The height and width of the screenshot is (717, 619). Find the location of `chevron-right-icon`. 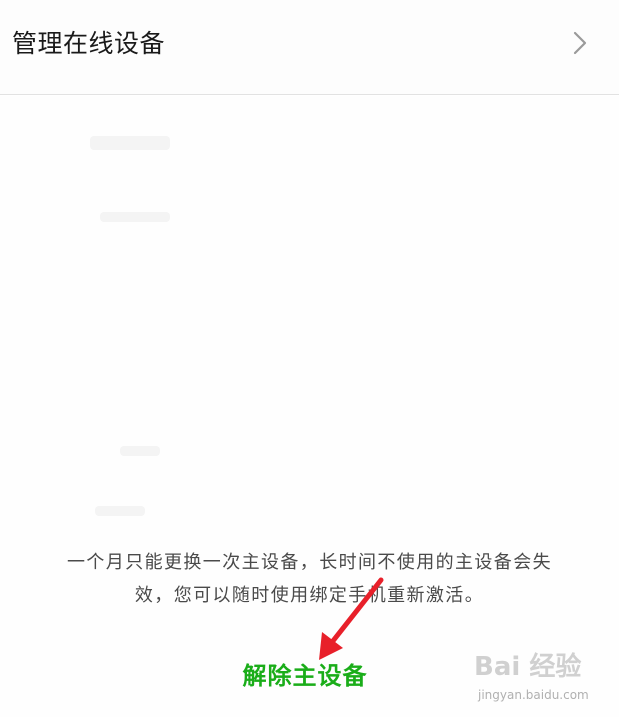

chevron-right-icon is located at coordinates (580, 43).